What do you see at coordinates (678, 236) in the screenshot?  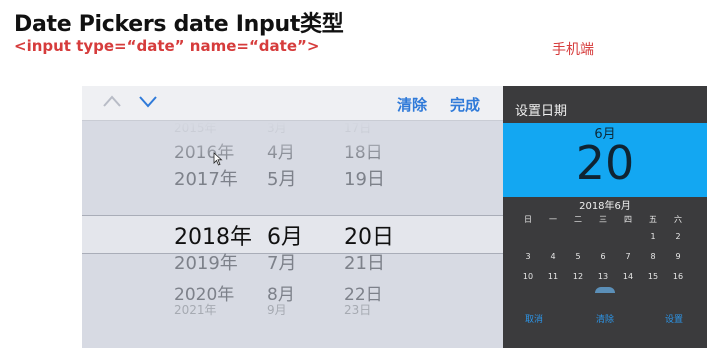 I see `calendar-day: 2` at bounding box center [678, 236].